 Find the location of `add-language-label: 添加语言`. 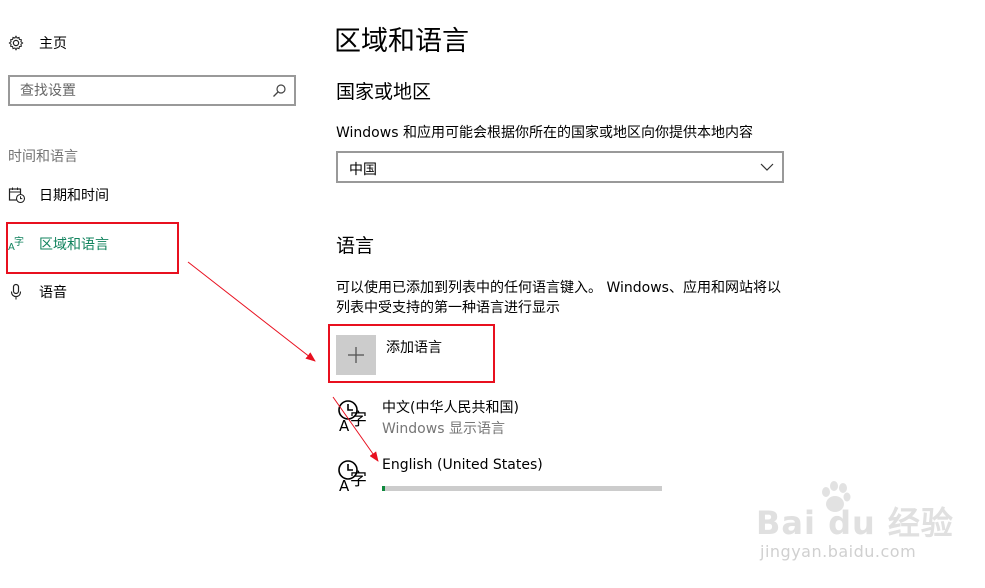

add-language-label: 添加语言 is located at coordinates (414, 348).